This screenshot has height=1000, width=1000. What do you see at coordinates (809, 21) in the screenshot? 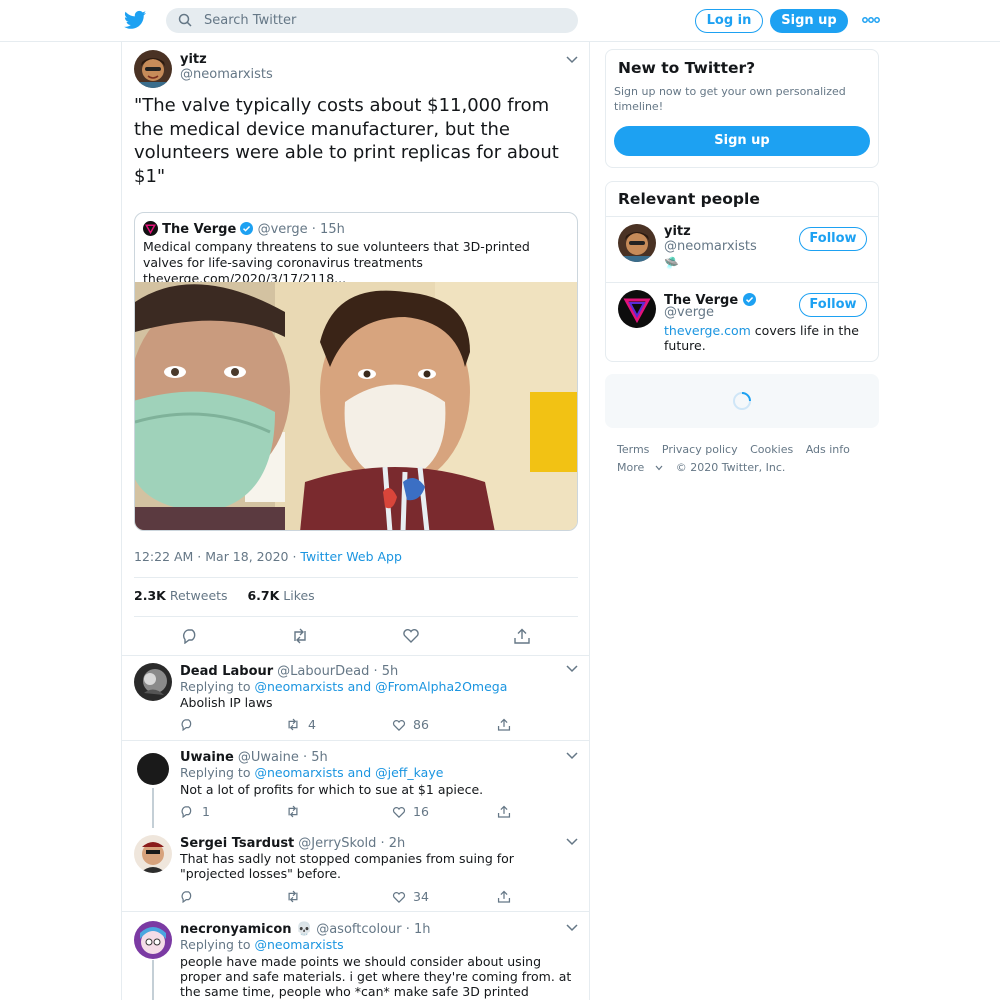
I see `signup-button: Sign up` at bounding box center [809, 21].